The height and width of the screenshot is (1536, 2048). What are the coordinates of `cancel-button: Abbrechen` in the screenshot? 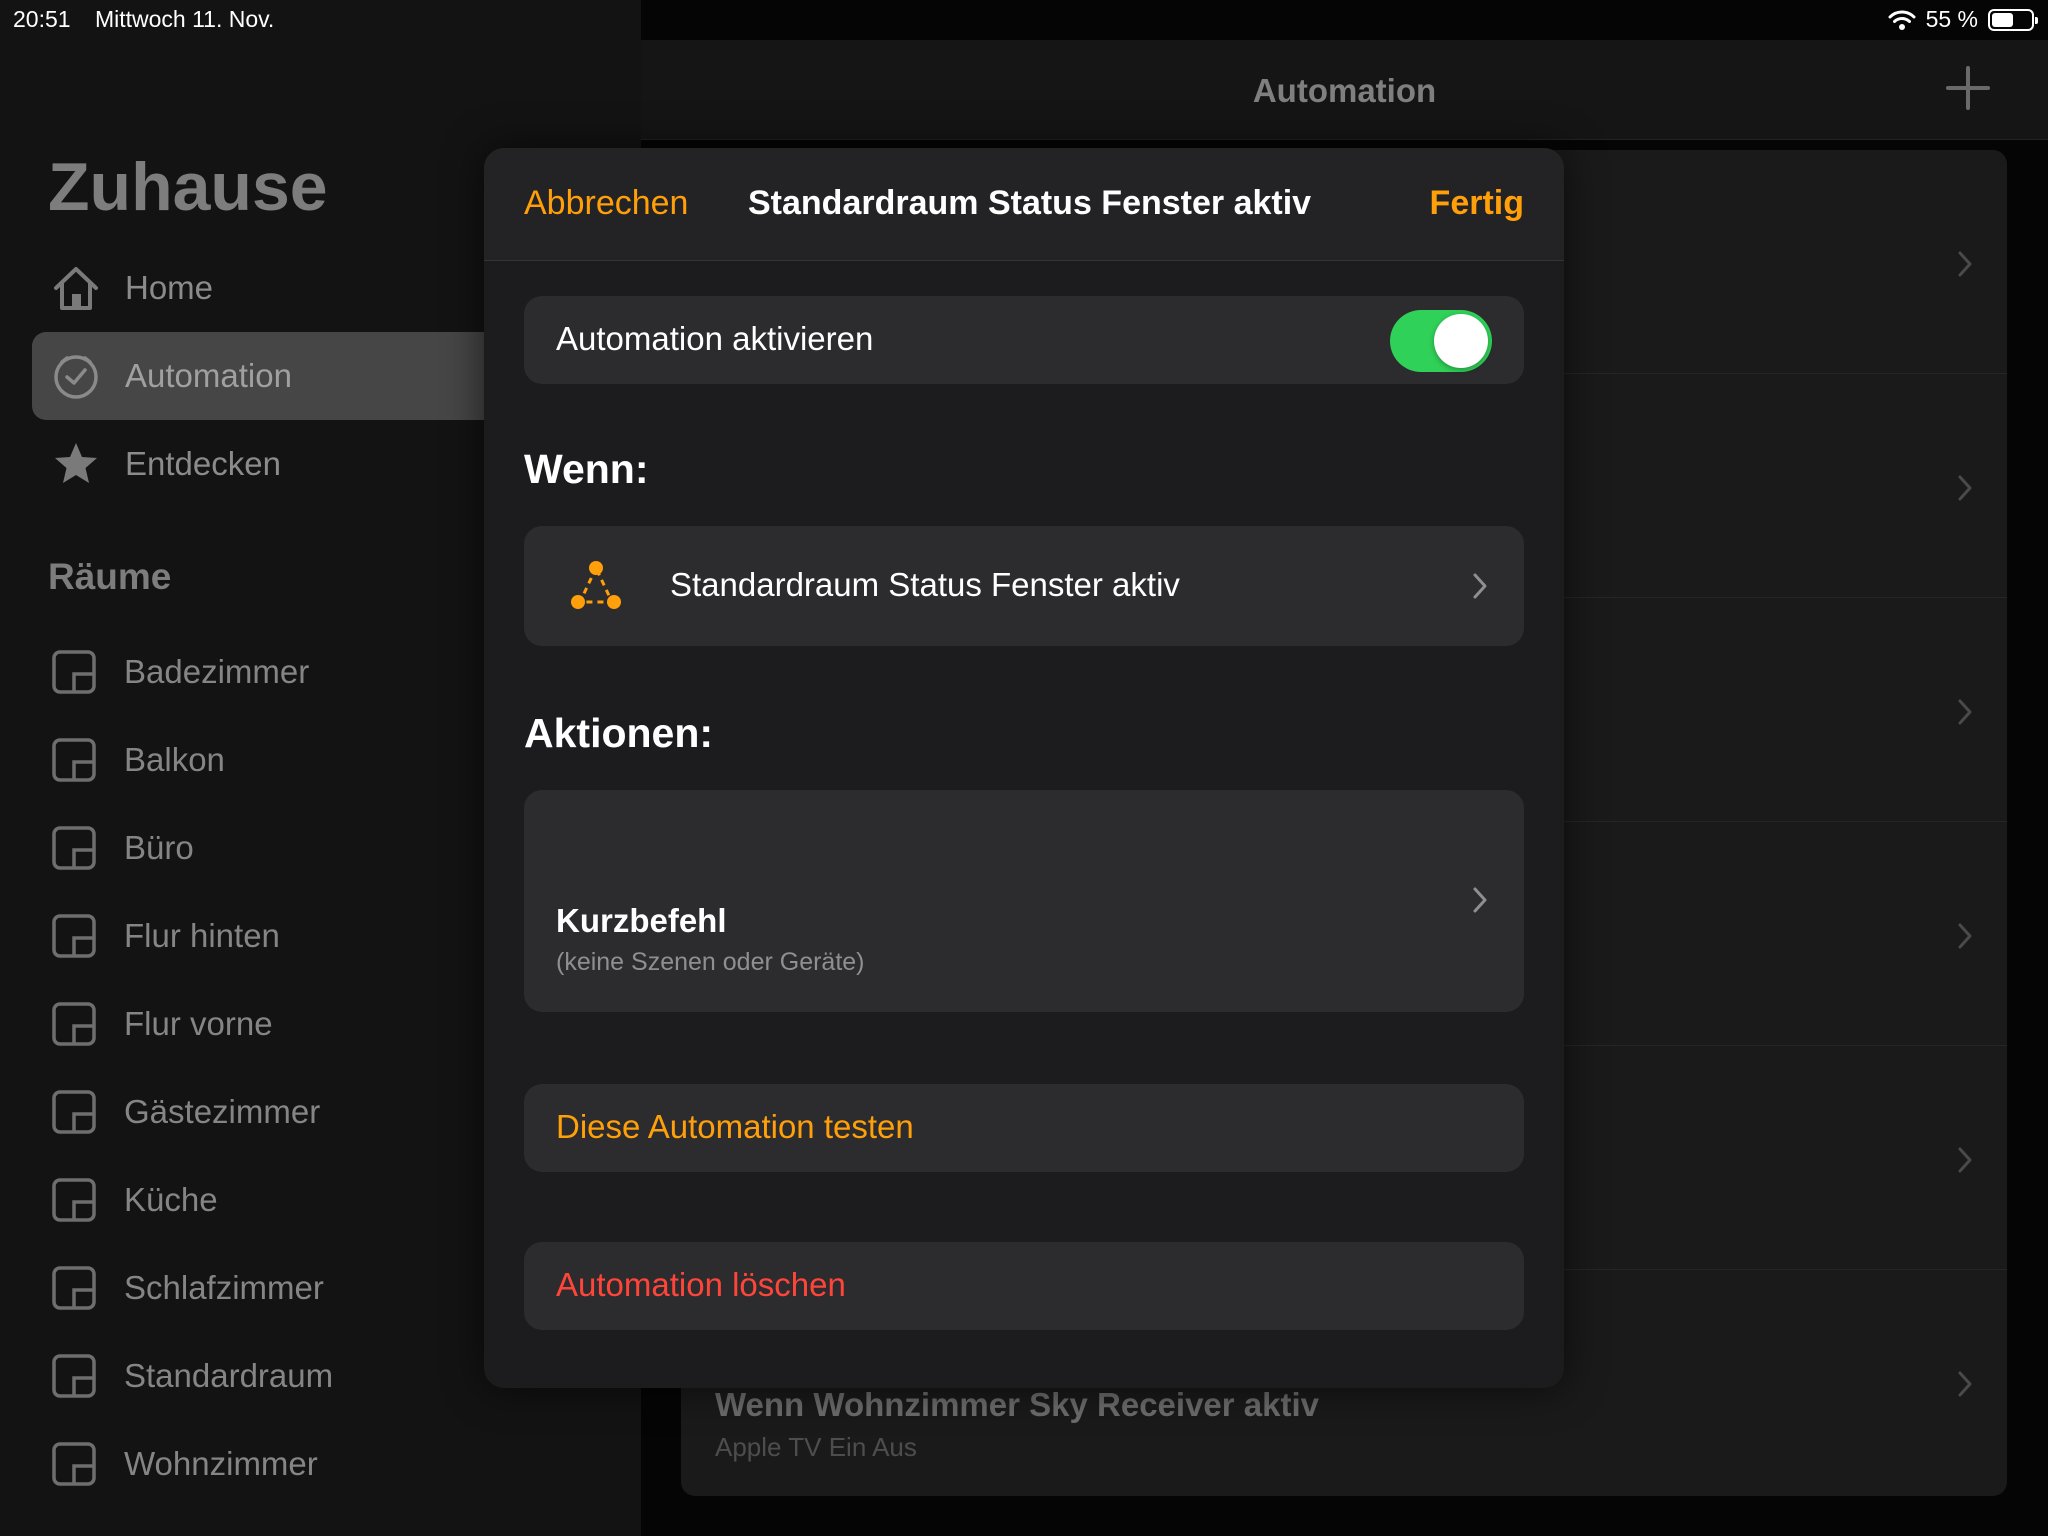 It's located at (606, 203).